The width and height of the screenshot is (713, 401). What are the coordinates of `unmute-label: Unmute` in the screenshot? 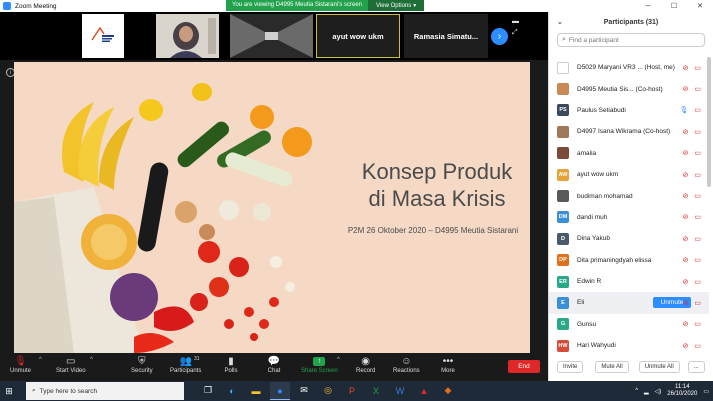 It's located at (21, 371).